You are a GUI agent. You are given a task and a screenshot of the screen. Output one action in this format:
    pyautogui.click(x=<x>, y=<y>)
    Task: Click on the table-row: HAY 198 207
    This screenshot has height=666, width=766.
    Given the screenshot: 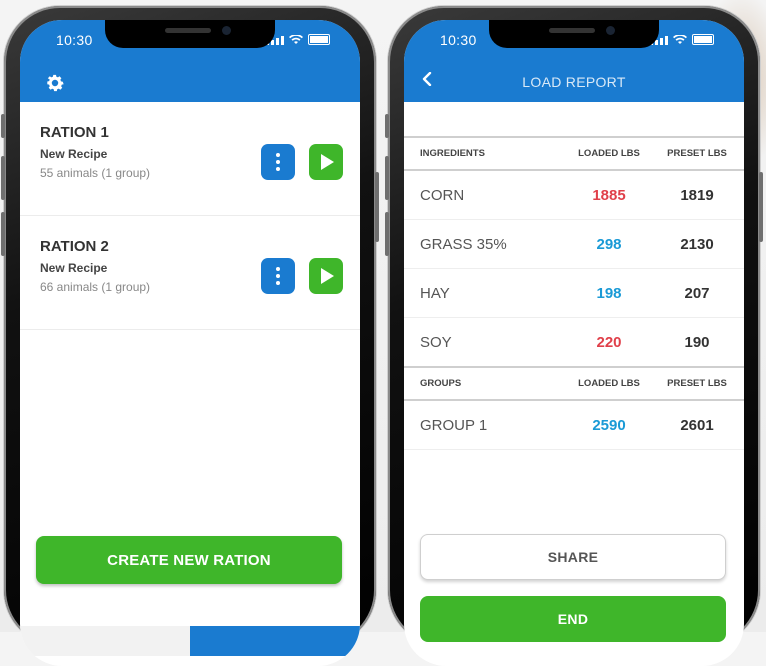 What is the action you would take?
    pyautogui.click(x=574, y=293)
    